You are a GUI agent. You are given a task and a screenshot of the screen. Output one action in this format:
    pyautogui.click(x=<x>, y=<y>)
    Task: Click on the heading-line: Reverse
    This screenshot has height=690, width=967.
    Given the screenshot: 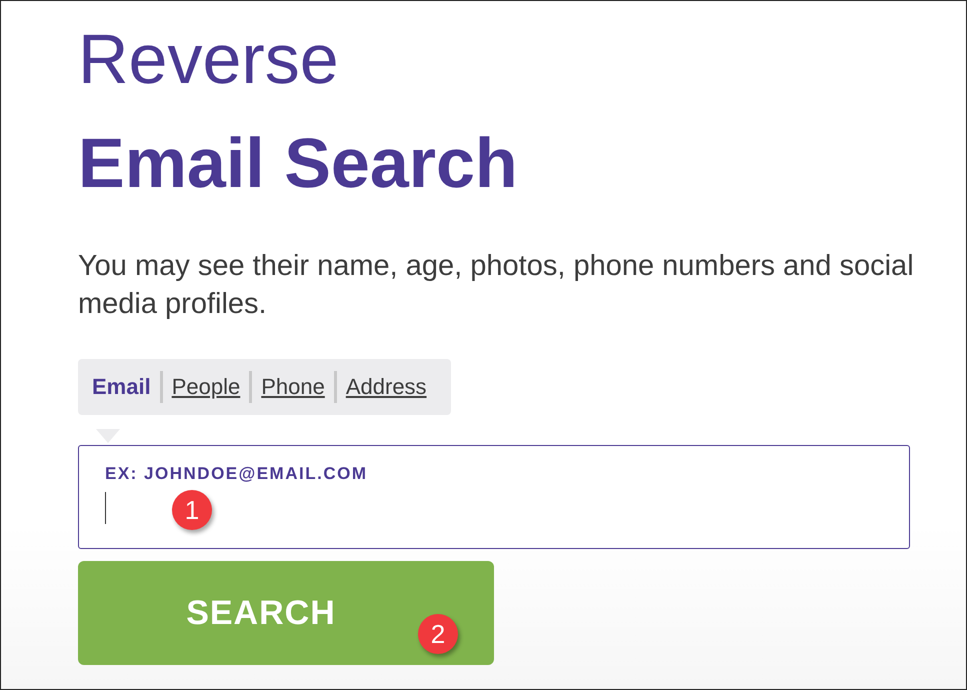 What is the action you would take?
    pyautogui.click(x=208, y=59)
    